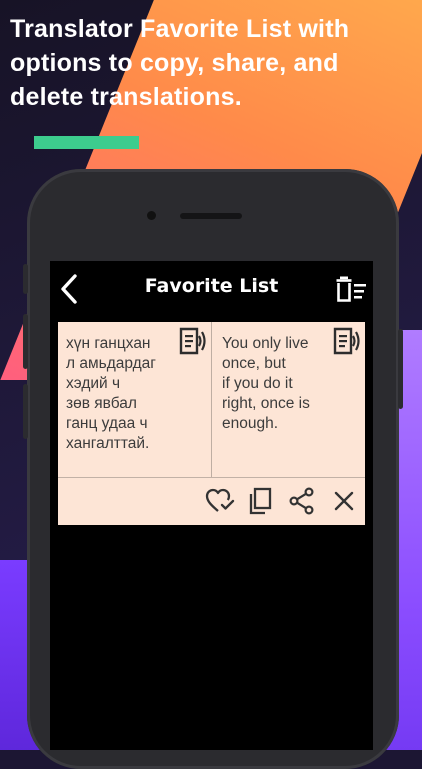 The image size is (422, 769). Describe the element at coordinates (151, 215) in the screenshot. I see `phone-camera` at that location.